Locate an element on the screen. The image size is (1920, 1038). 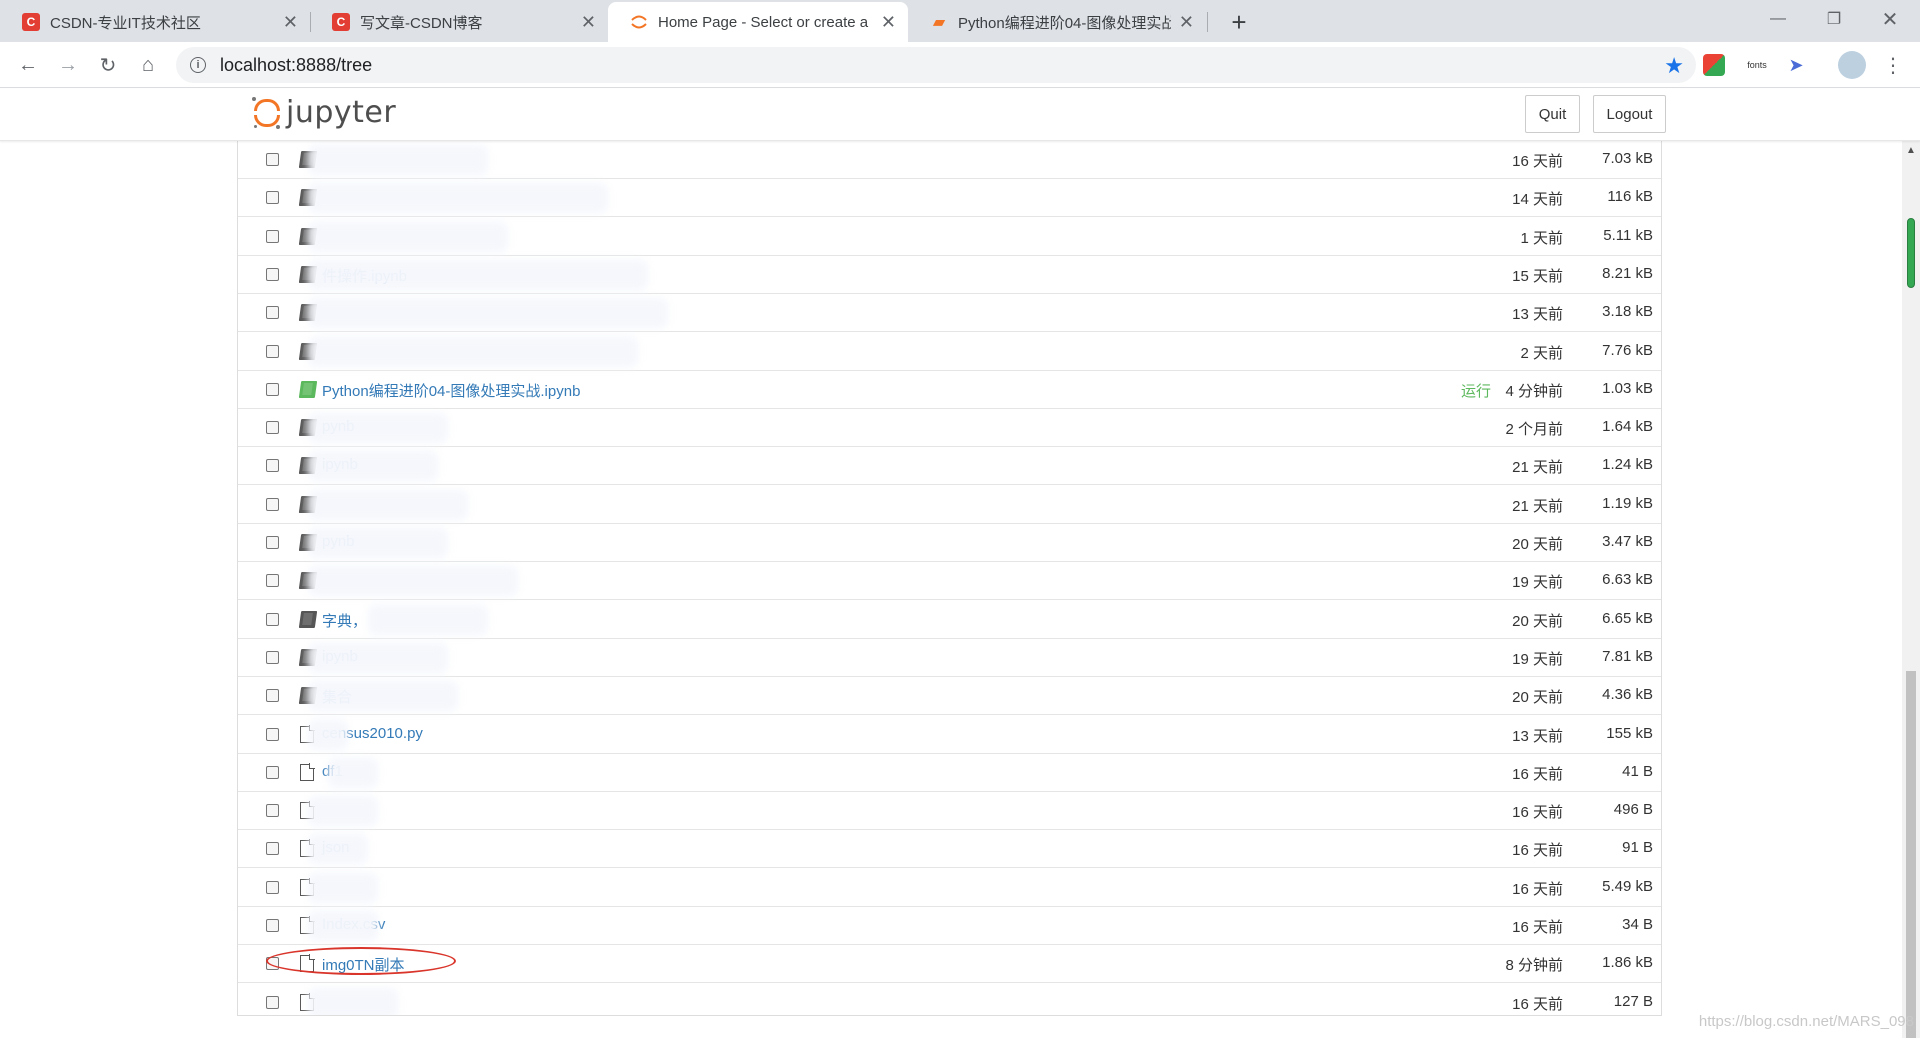
file-row: pynb2 个月前1.64 kB is located at coordinates (949, 428).